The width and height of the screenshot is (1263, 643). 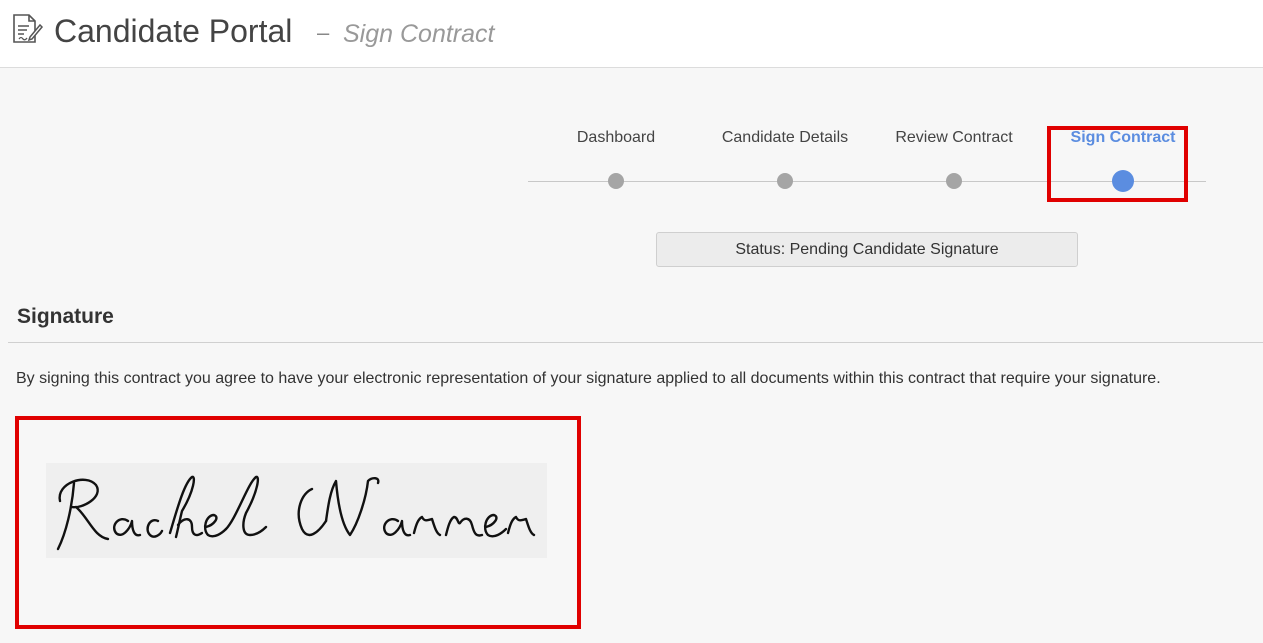 I want to click on app-title: Candidate Portal, so click(x=173, y=31).